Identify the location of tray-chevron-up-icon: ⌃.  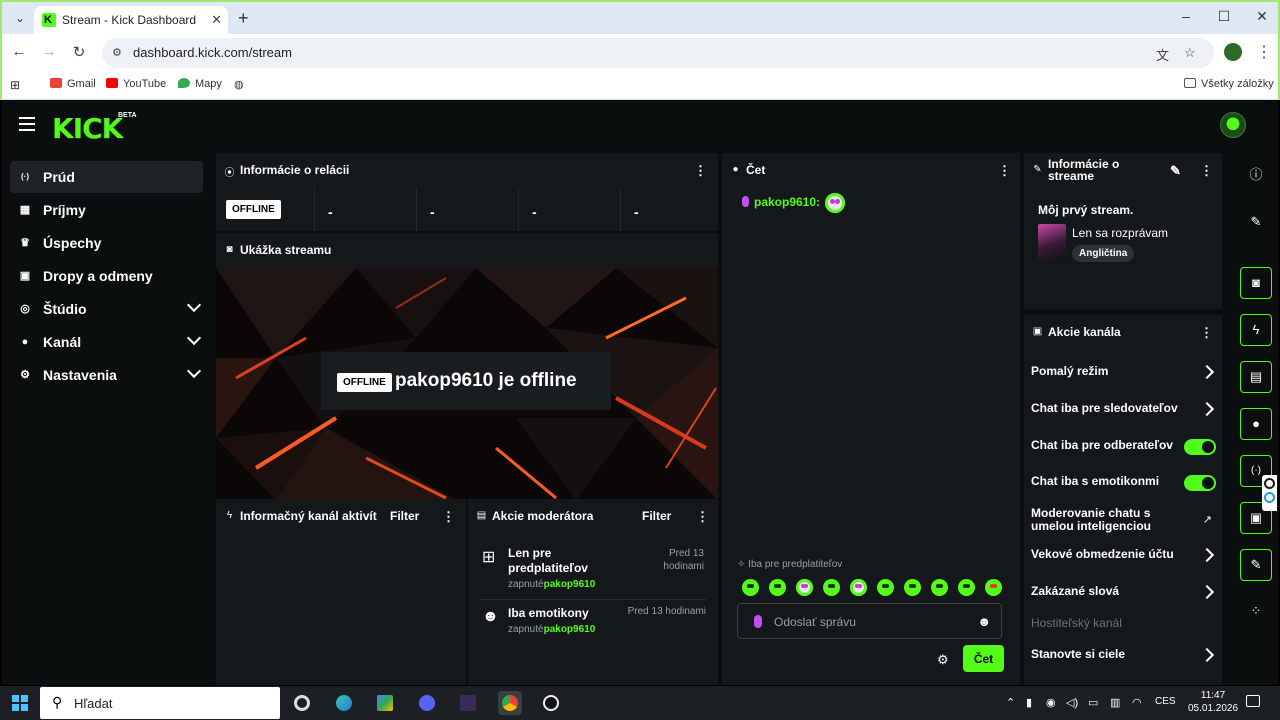
(1010, 702).